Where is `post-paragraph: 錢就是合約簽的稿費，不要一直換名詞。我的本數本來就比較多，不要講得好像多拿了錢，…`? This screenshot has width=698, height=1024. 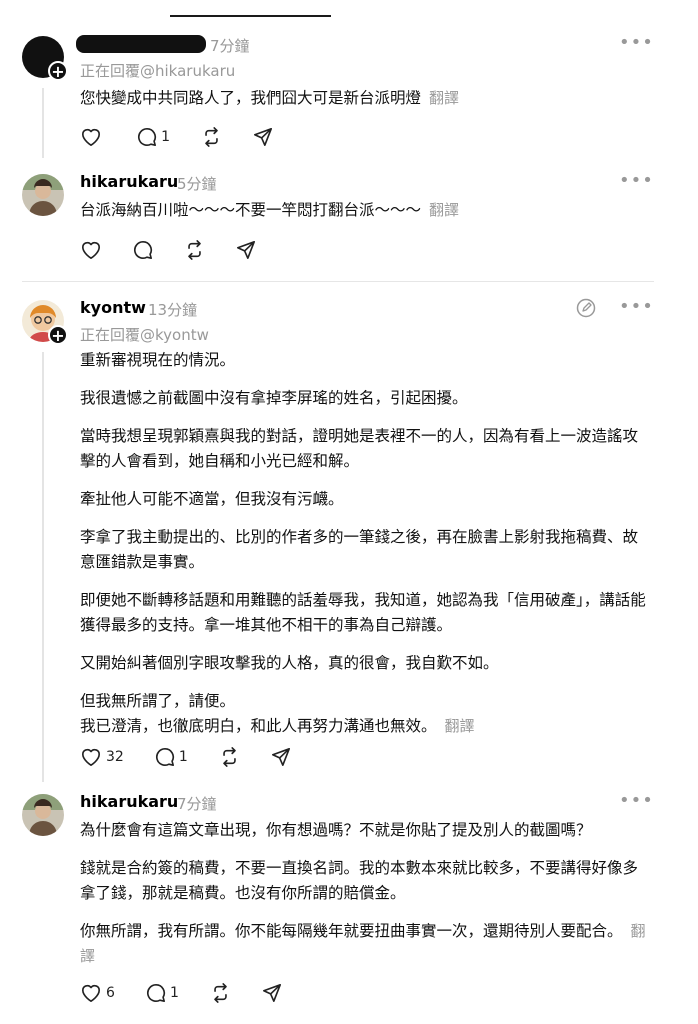 post-paragraph: 錢就是合約簽的稿費，不要一直換名詞。我的本數本來就比較多，不要講得好像多拿了錢，… is located at coordinates (359, 880).